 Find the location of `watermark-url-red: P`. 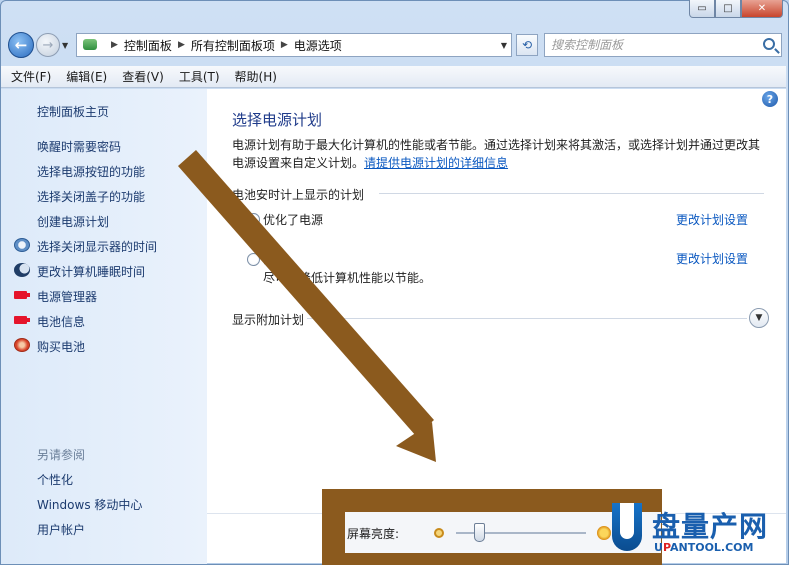

watermark-url-red: P is located at coordinates (666, 547).